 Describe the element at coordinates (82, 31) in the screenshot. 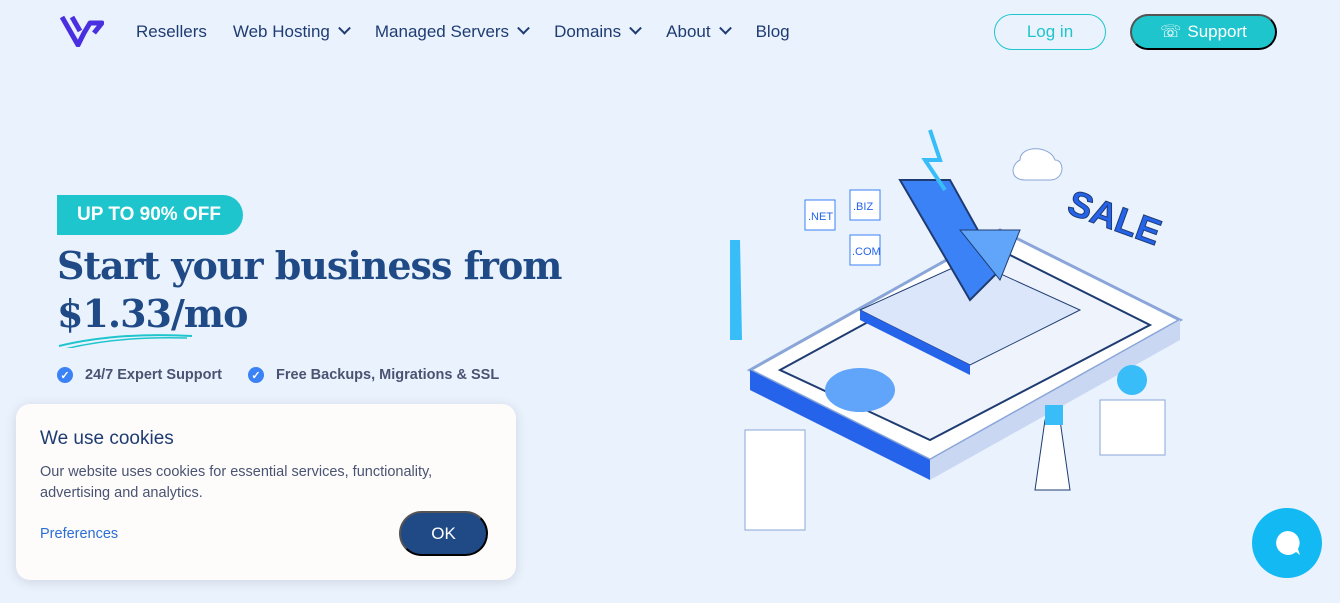

I see `logo` at that location.